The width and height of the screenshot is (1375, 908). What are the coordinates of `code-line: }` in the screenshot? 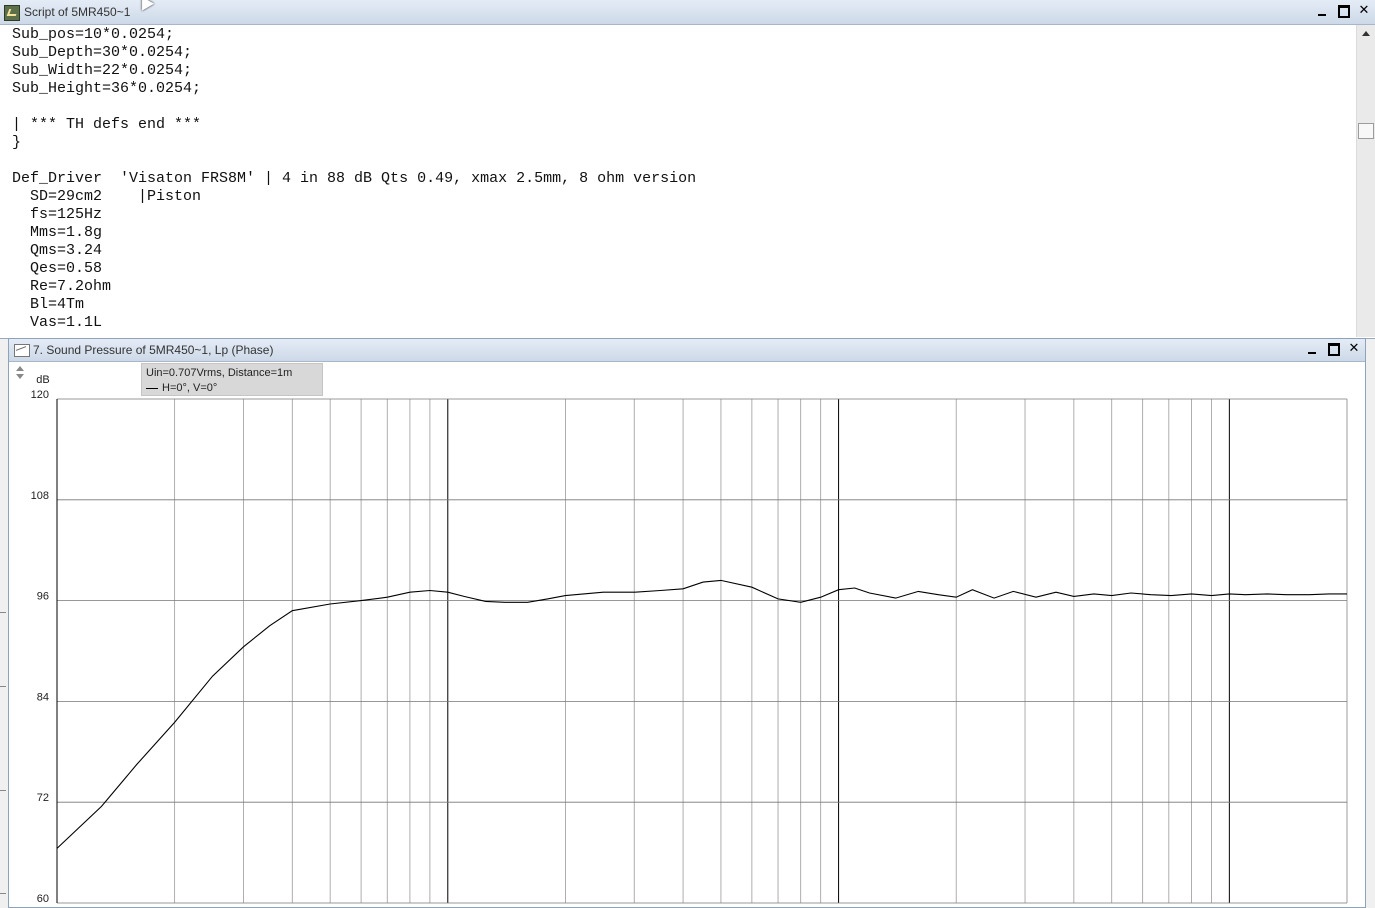 It's located at (16, 143).